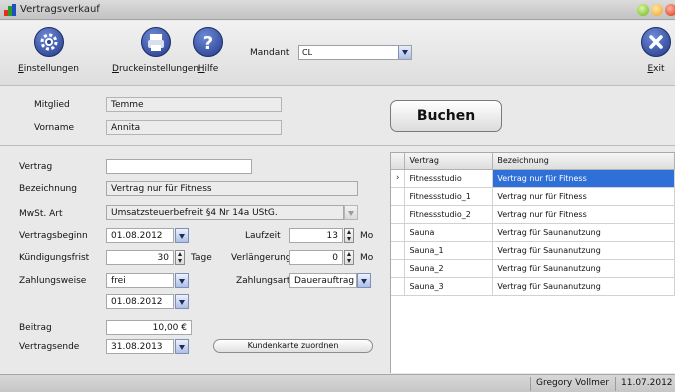  What do you see at coordinates (53, 236) in the screenshot?
I see `vertragsbeginn-label: Vertragsbeginn` at bounding box center [53, 236].